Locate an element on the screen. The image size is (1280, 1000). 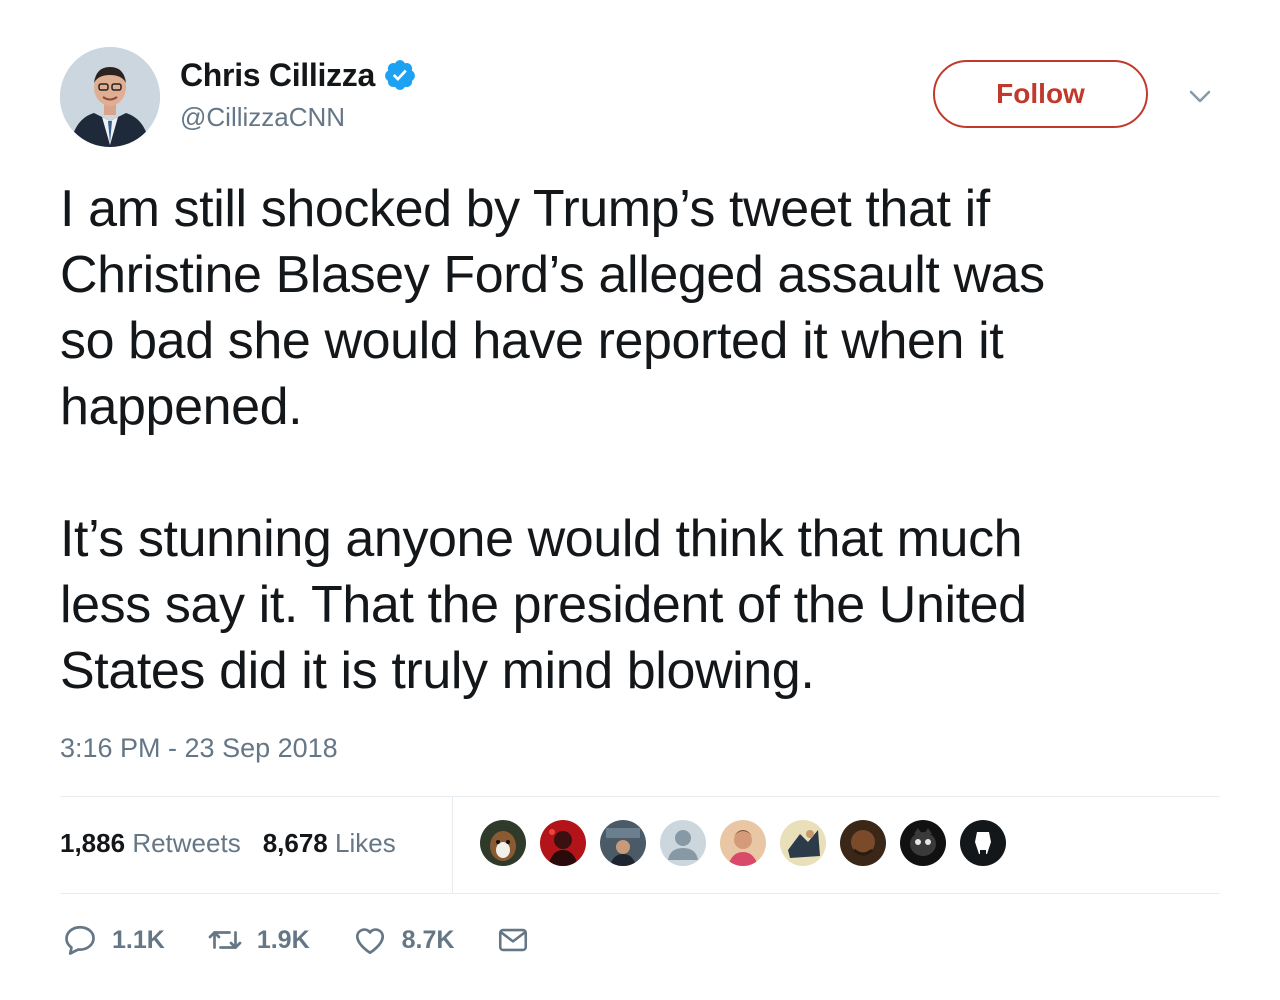
stats-divider is located at coordinates (452, 844).